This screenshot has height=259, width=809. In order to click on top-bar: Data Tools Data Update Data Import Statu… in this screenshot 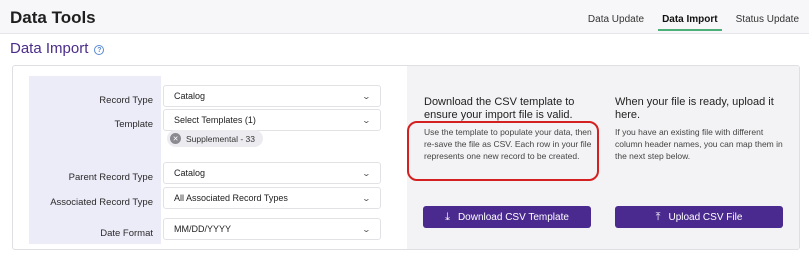, I will do `click(404, 17)`.